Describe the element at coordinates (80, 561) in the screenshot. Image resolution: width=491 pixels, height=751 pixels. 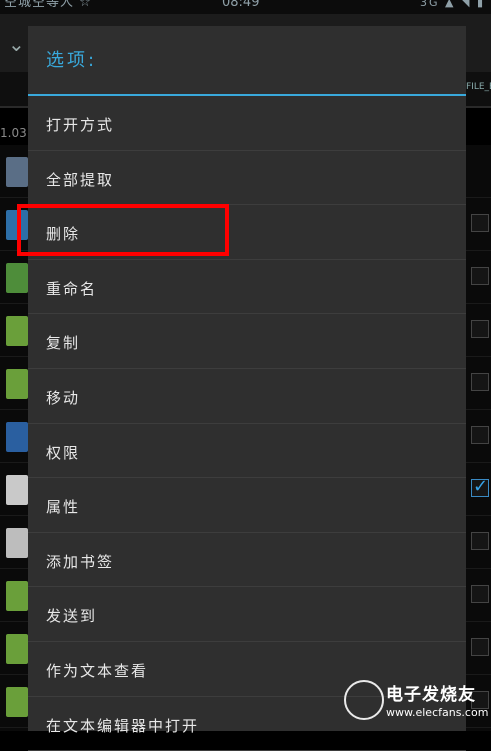
I see `menu-item-label: 添加书签` at that location.